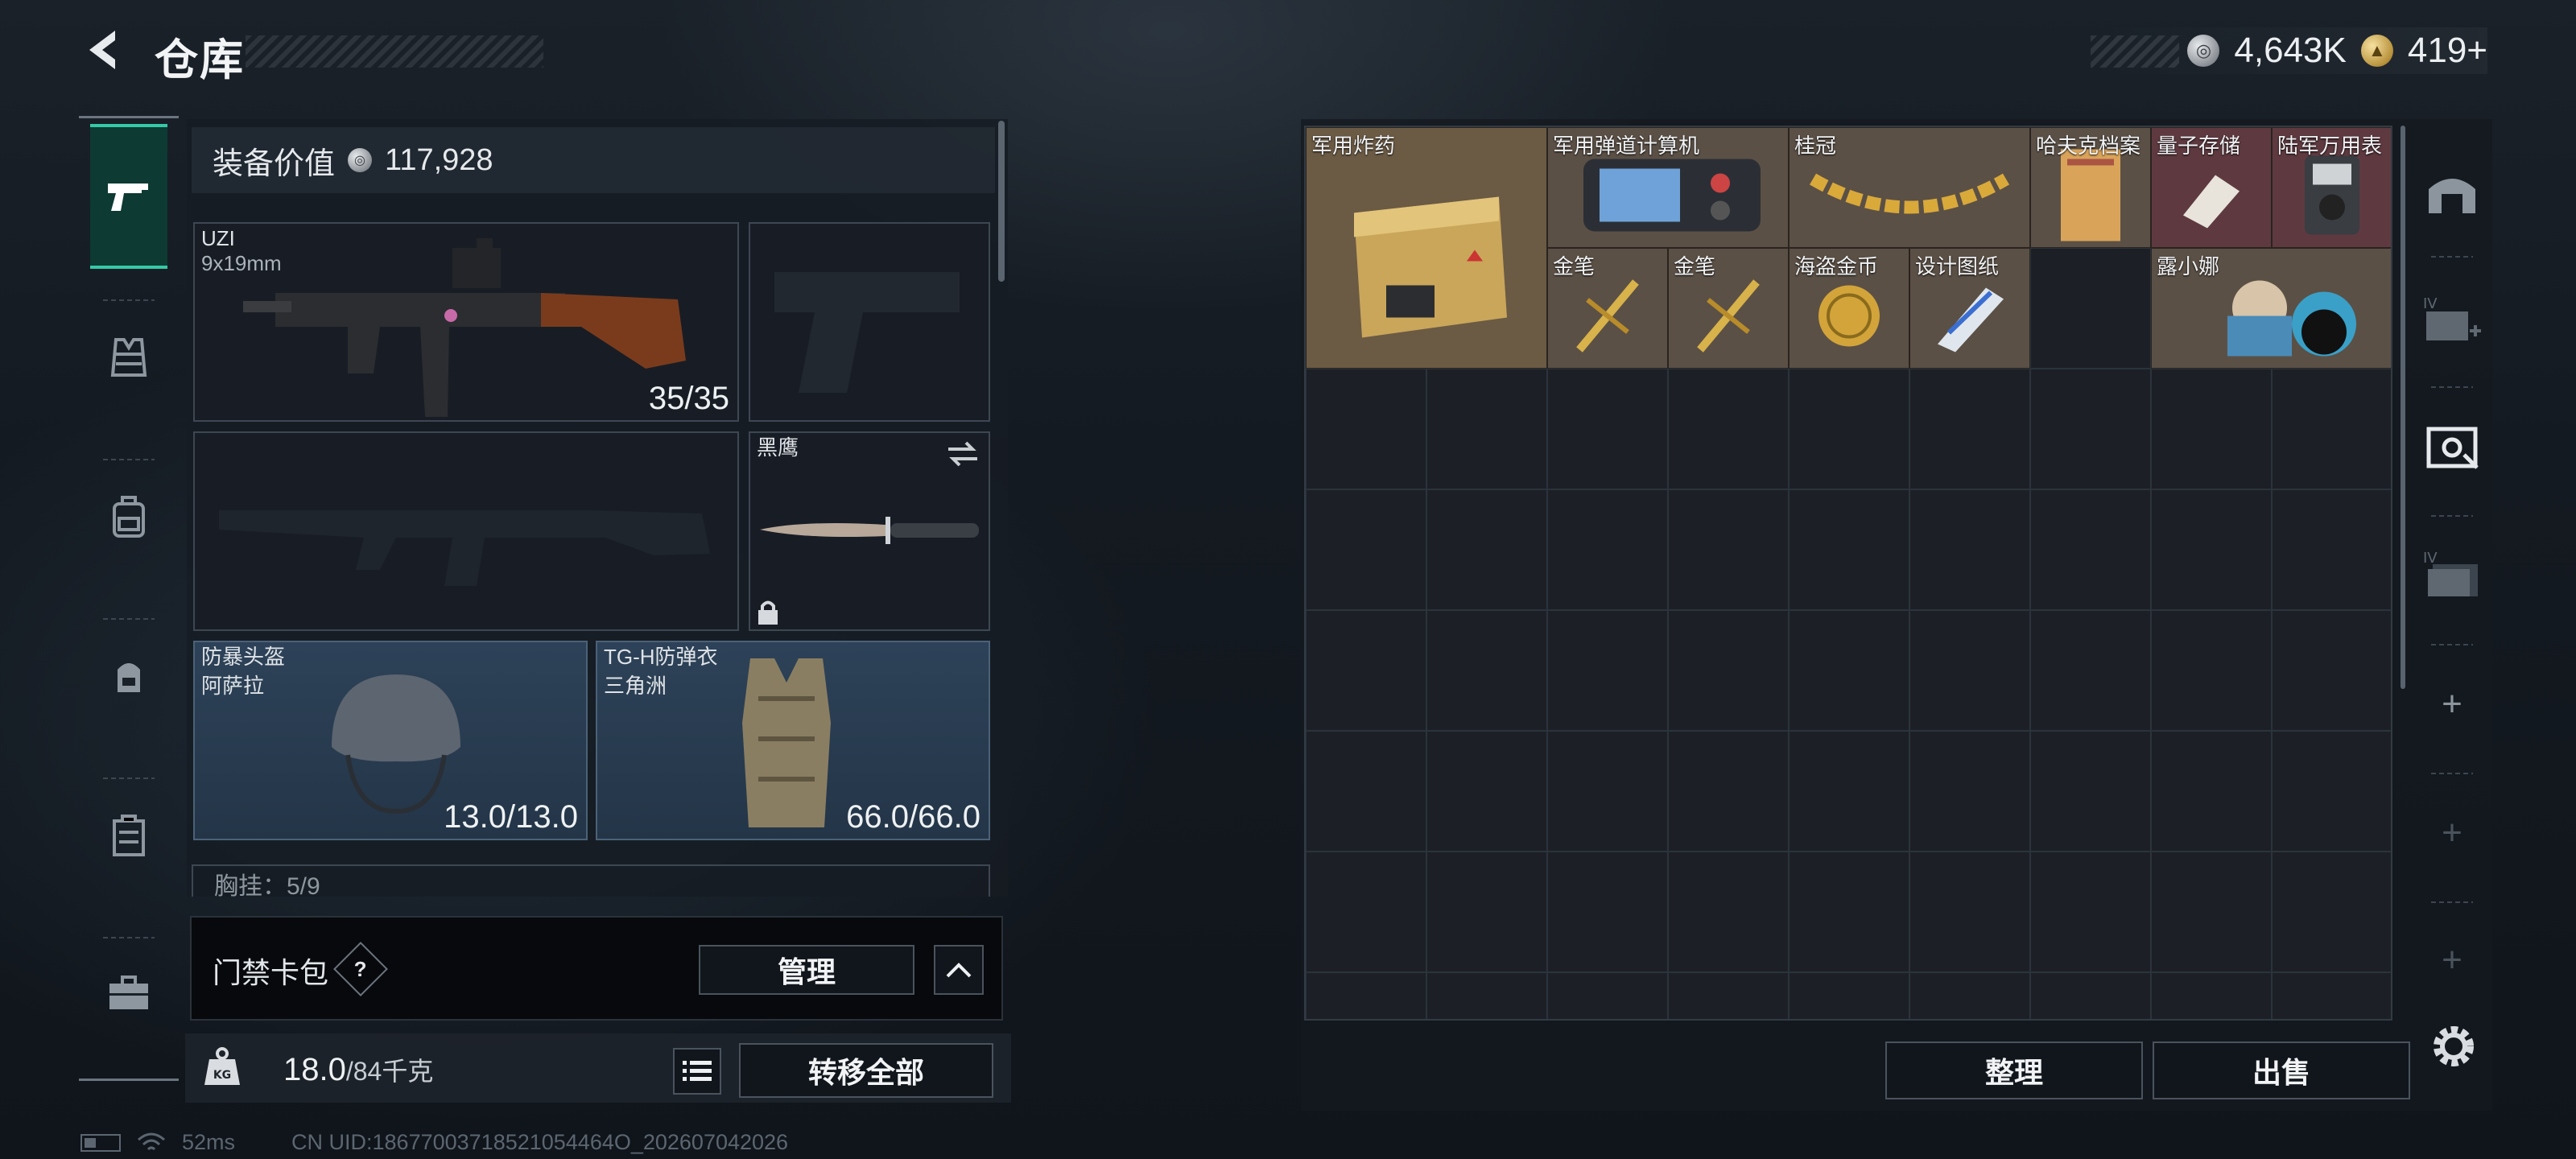 This screenshot has height=1159, width=2576. What do you see at coordinates (128, 357) in the screenshot?
I see `sidebar-item-vest` at bounding box center [128, 357].